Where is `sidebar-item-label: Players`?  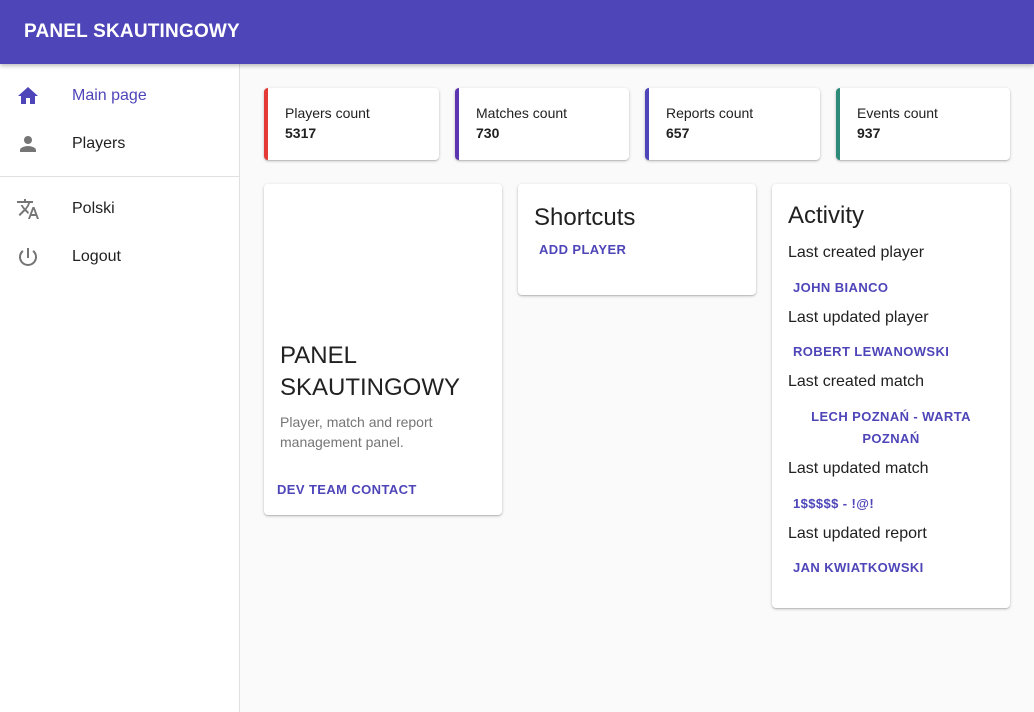 sidebar-item-label: Players is located at coordinates (99, 143).